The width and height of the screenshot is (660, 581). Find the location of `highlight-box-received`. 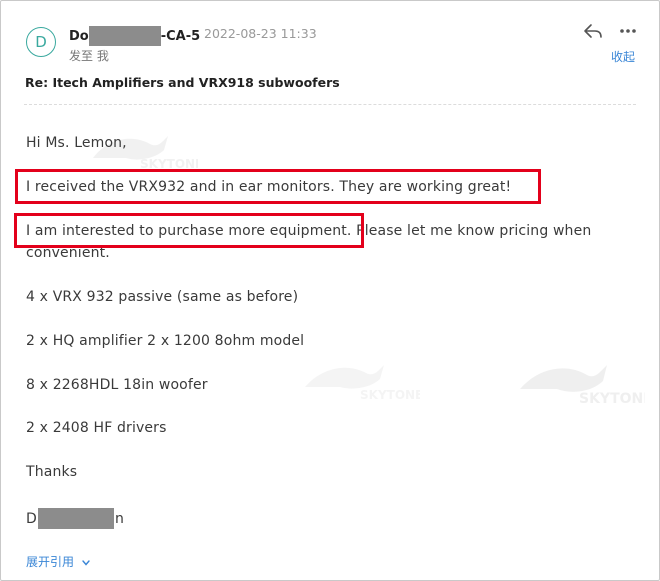

highlight-box-received is located at coordinates (278, 186).